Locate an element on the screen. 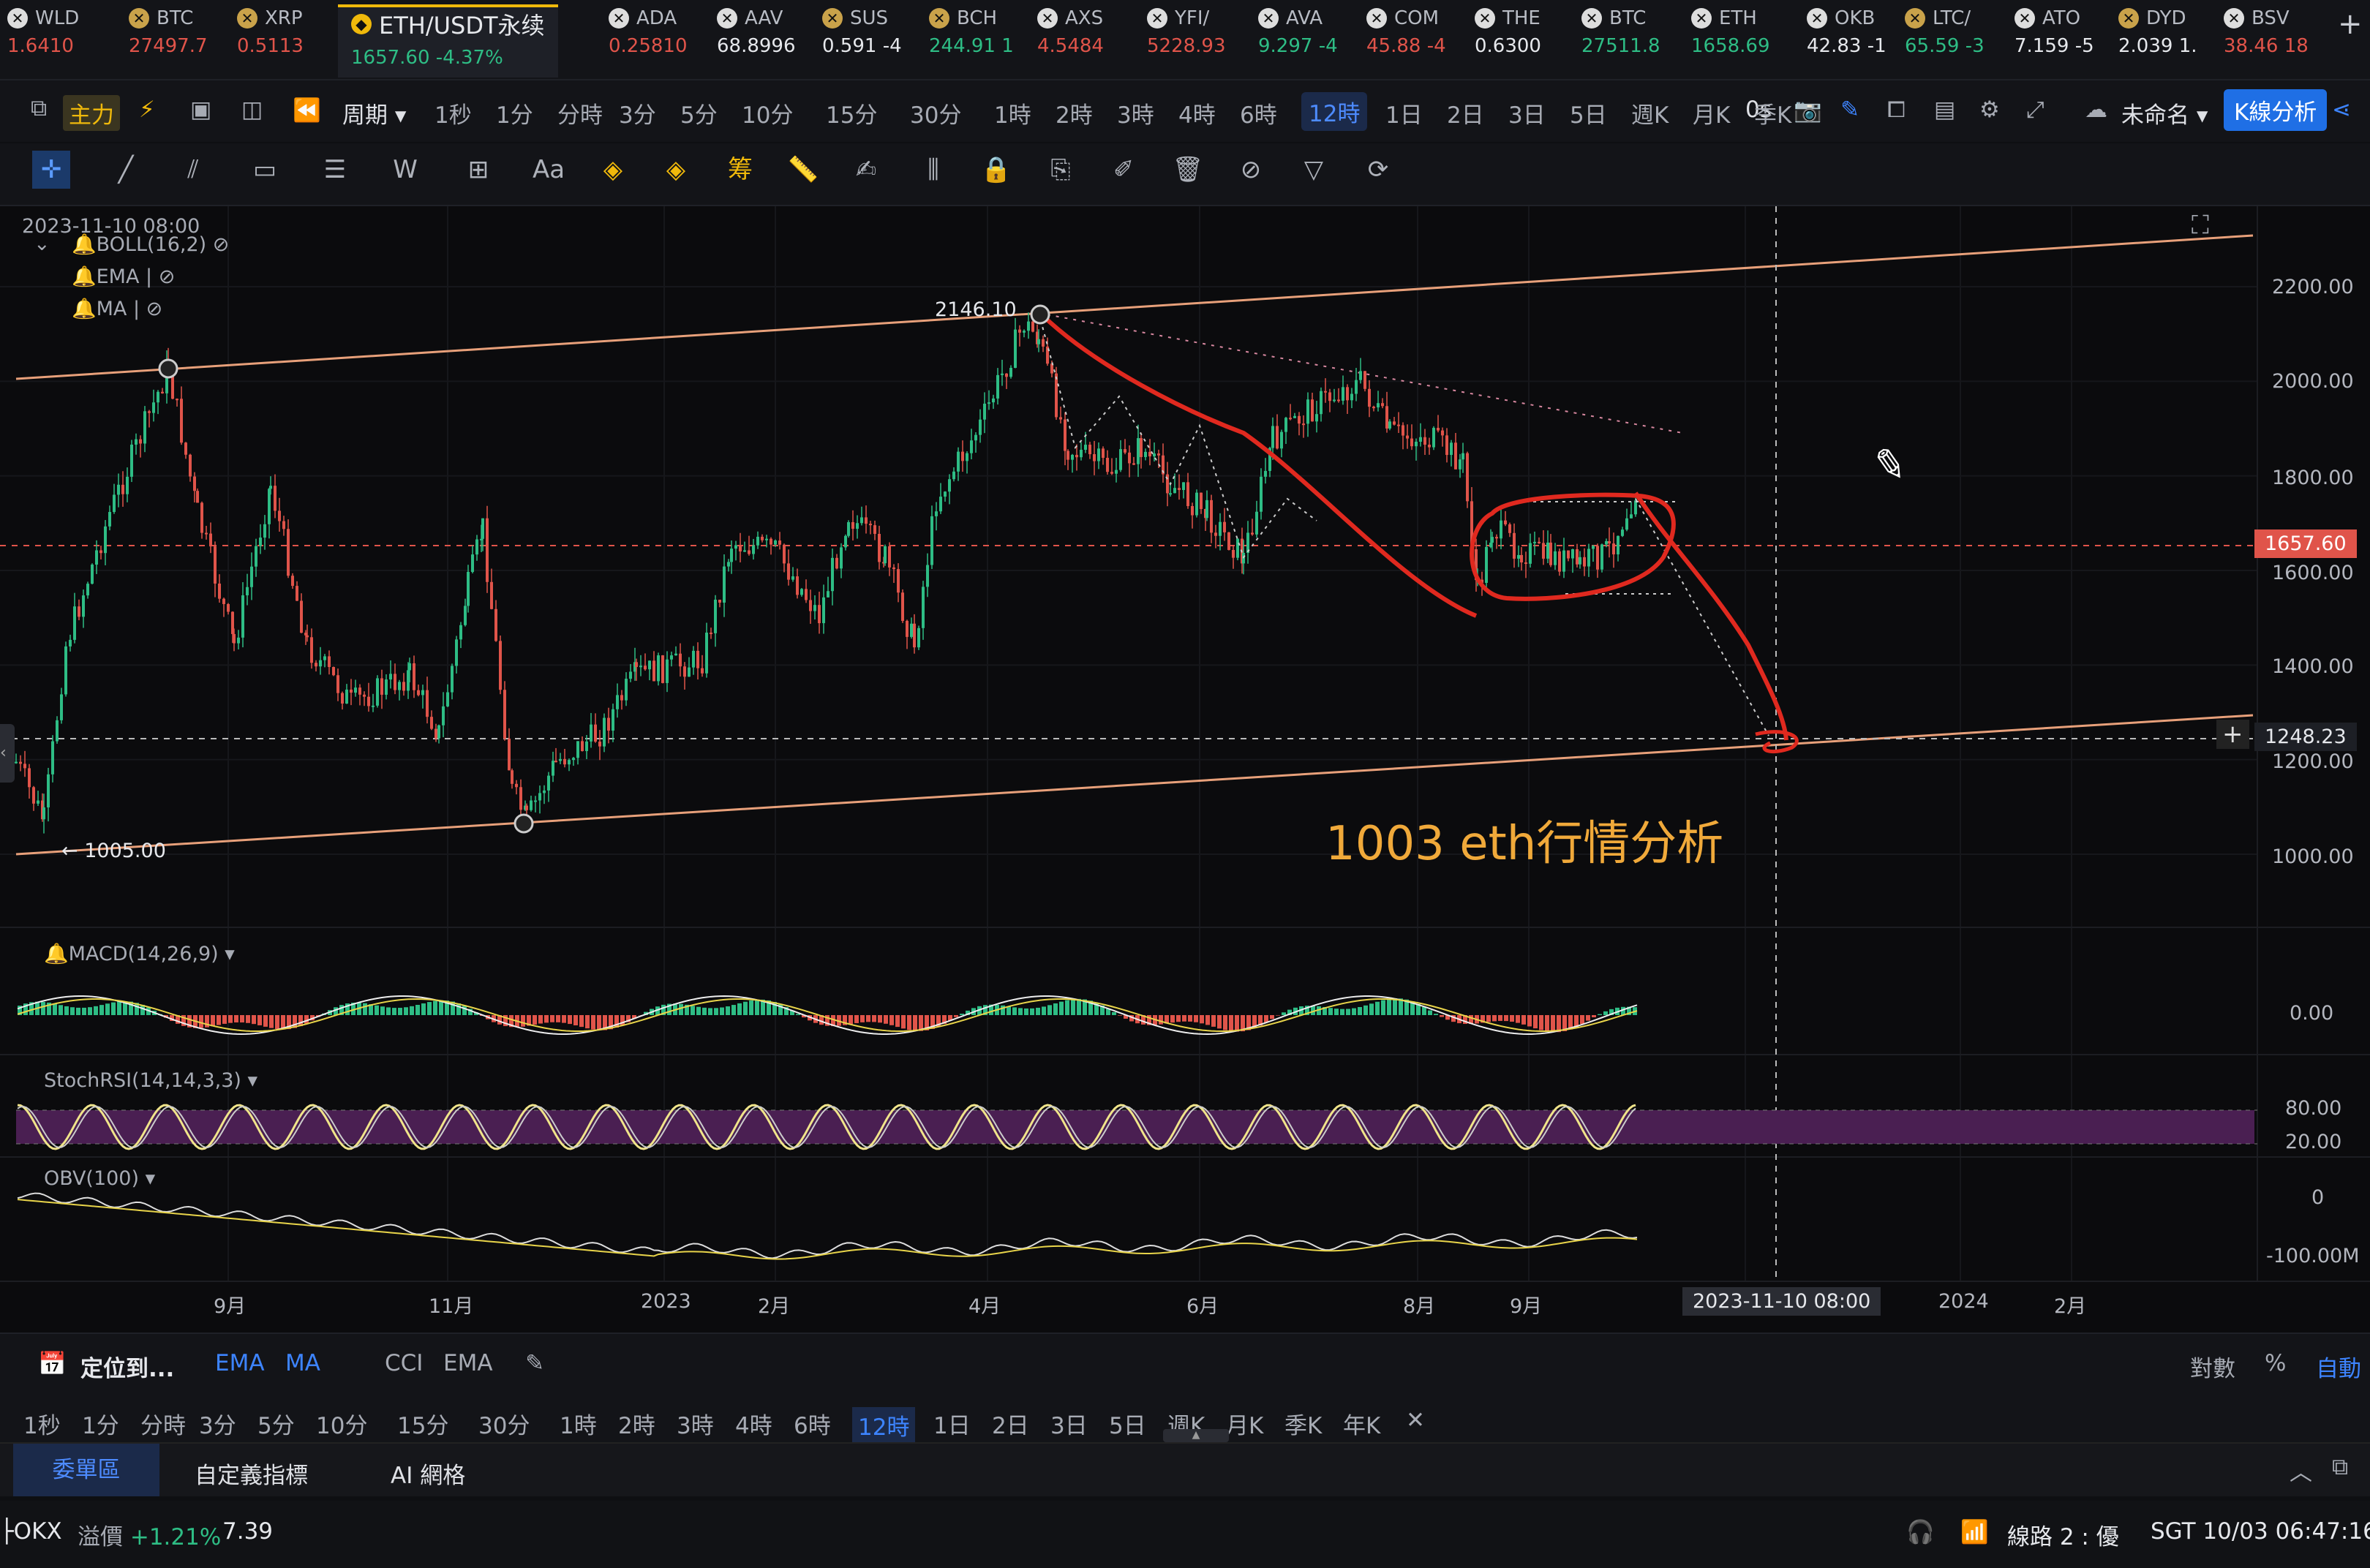  crosshair-tool-icon: ✛ is located at coordinates (51, 170).